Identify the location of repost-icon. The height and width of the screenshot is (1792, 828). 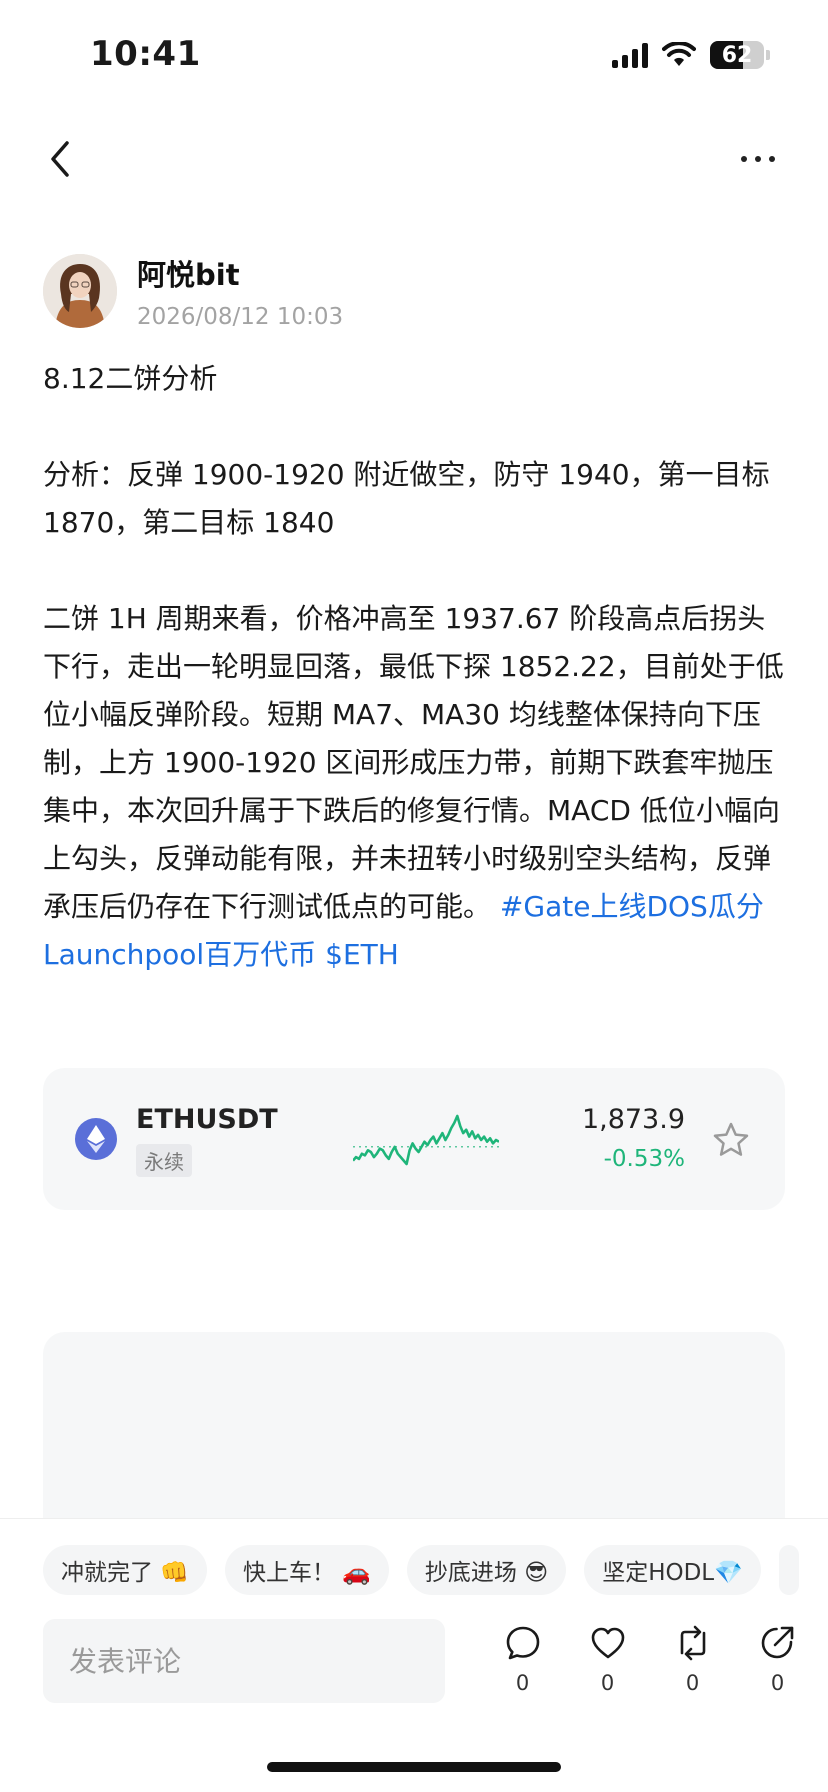
(692, 1643).